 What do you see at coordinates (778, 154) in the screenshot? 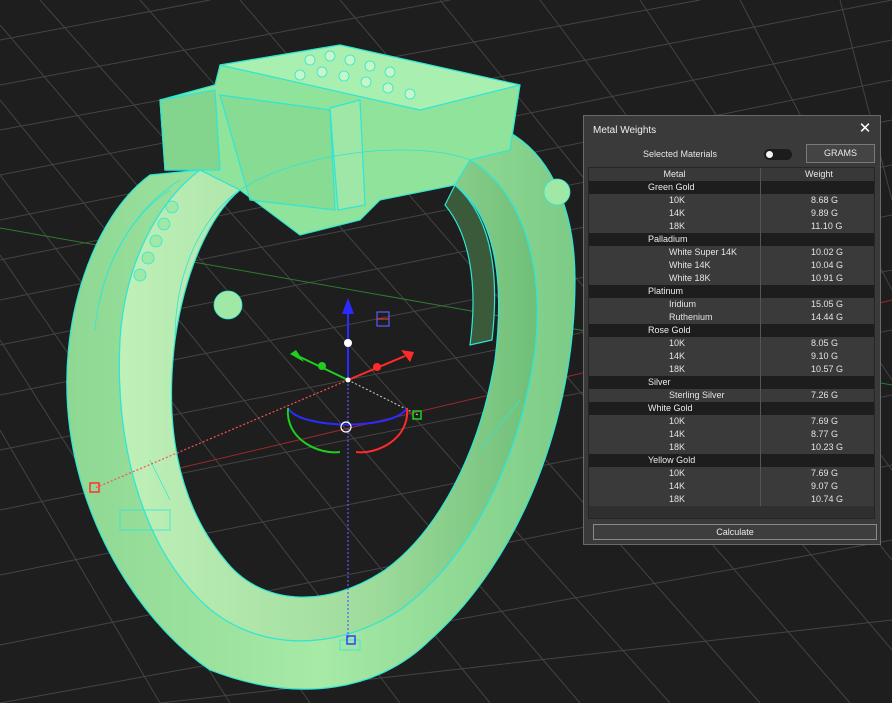
I see `selected-materials-toggle` at bounding box center [778, 154].